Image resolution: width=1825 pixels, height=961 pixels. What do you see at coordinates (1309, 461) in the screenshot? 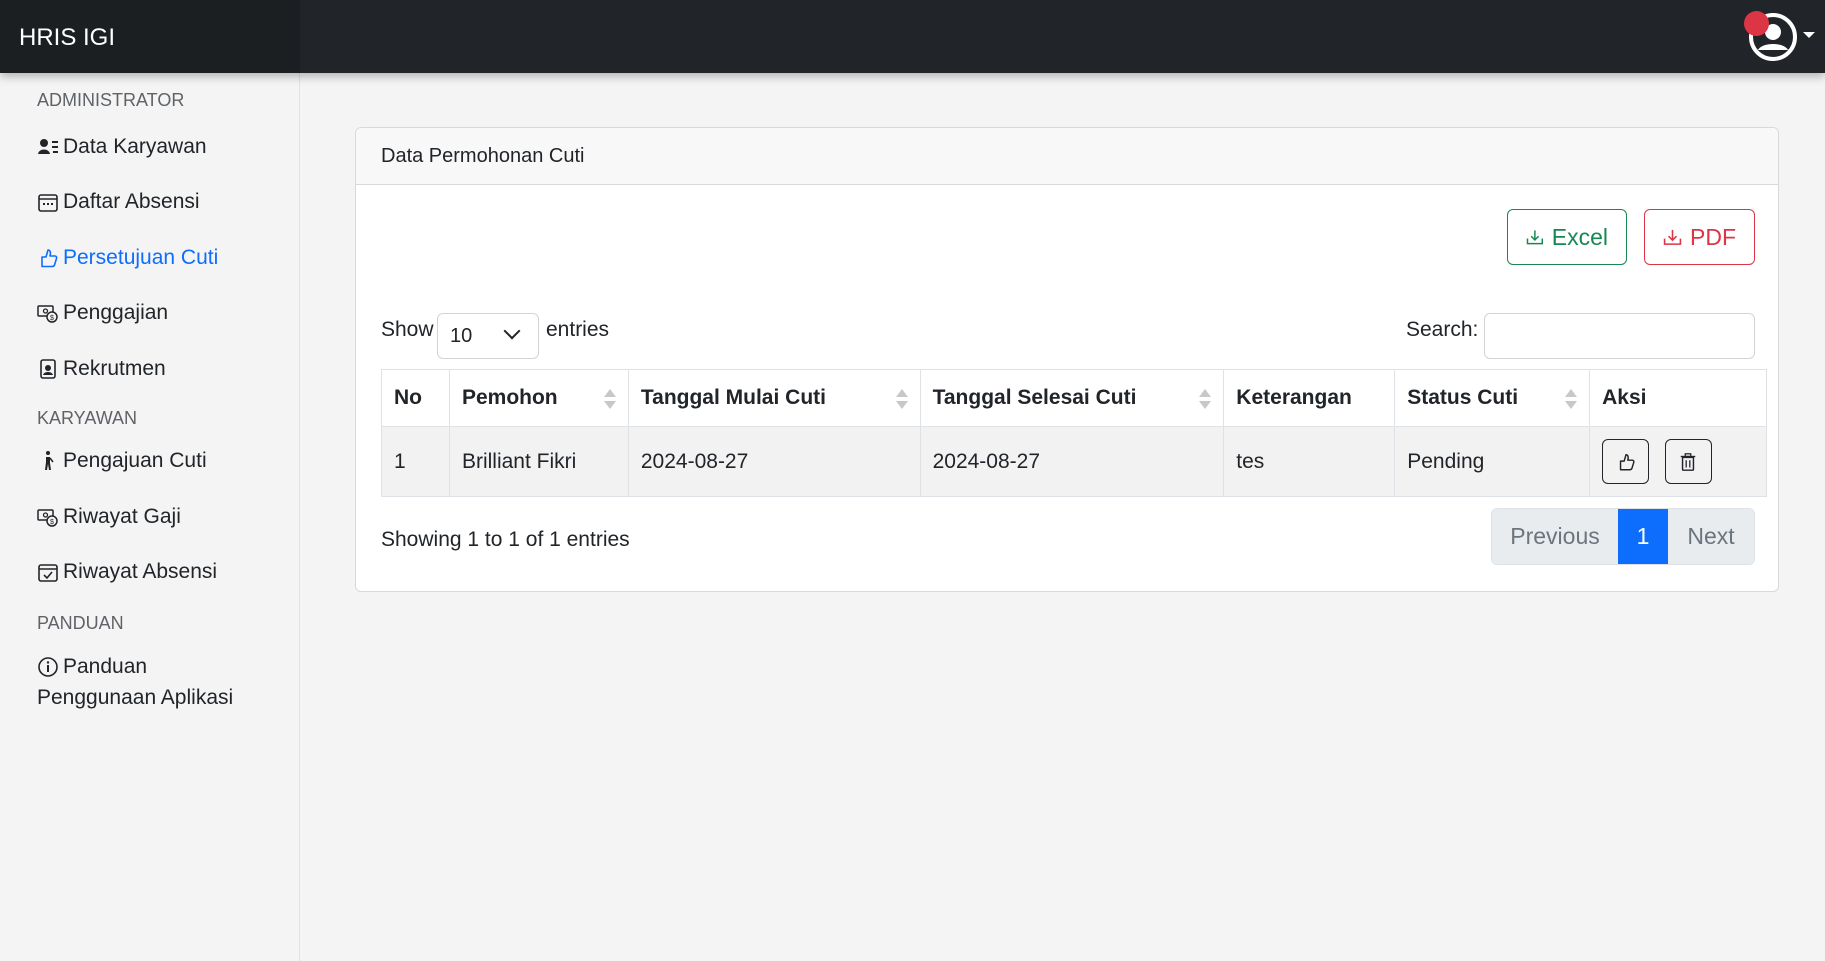
I see `cell-keterangan: tes` at bounding box center [1309, 461].